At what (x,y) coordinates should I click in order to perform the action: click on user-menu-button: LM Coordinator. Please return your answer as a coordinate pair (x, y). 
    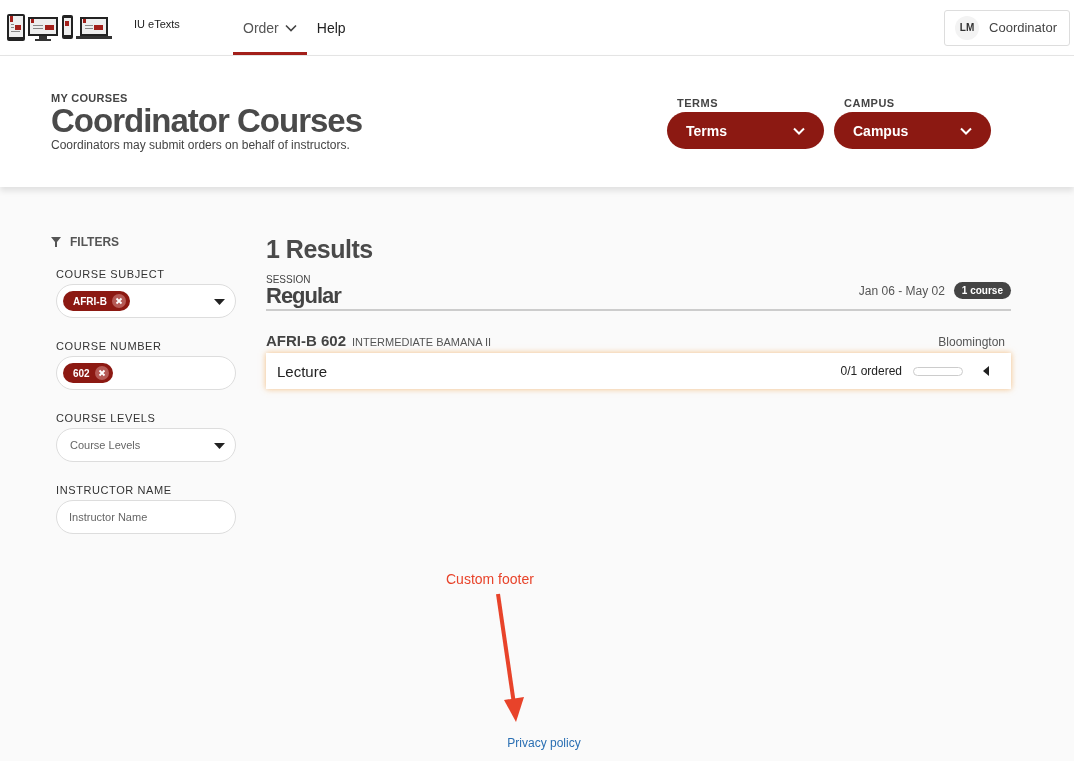
    Looking at the image, I should click on (1007, 27).